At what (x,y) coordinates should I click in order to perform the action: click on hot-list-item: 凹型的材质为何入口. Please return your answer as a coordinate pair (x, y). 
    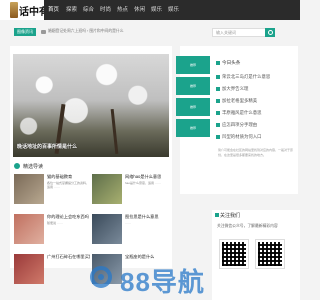
    Looking at the image, I should click on (239, 137).